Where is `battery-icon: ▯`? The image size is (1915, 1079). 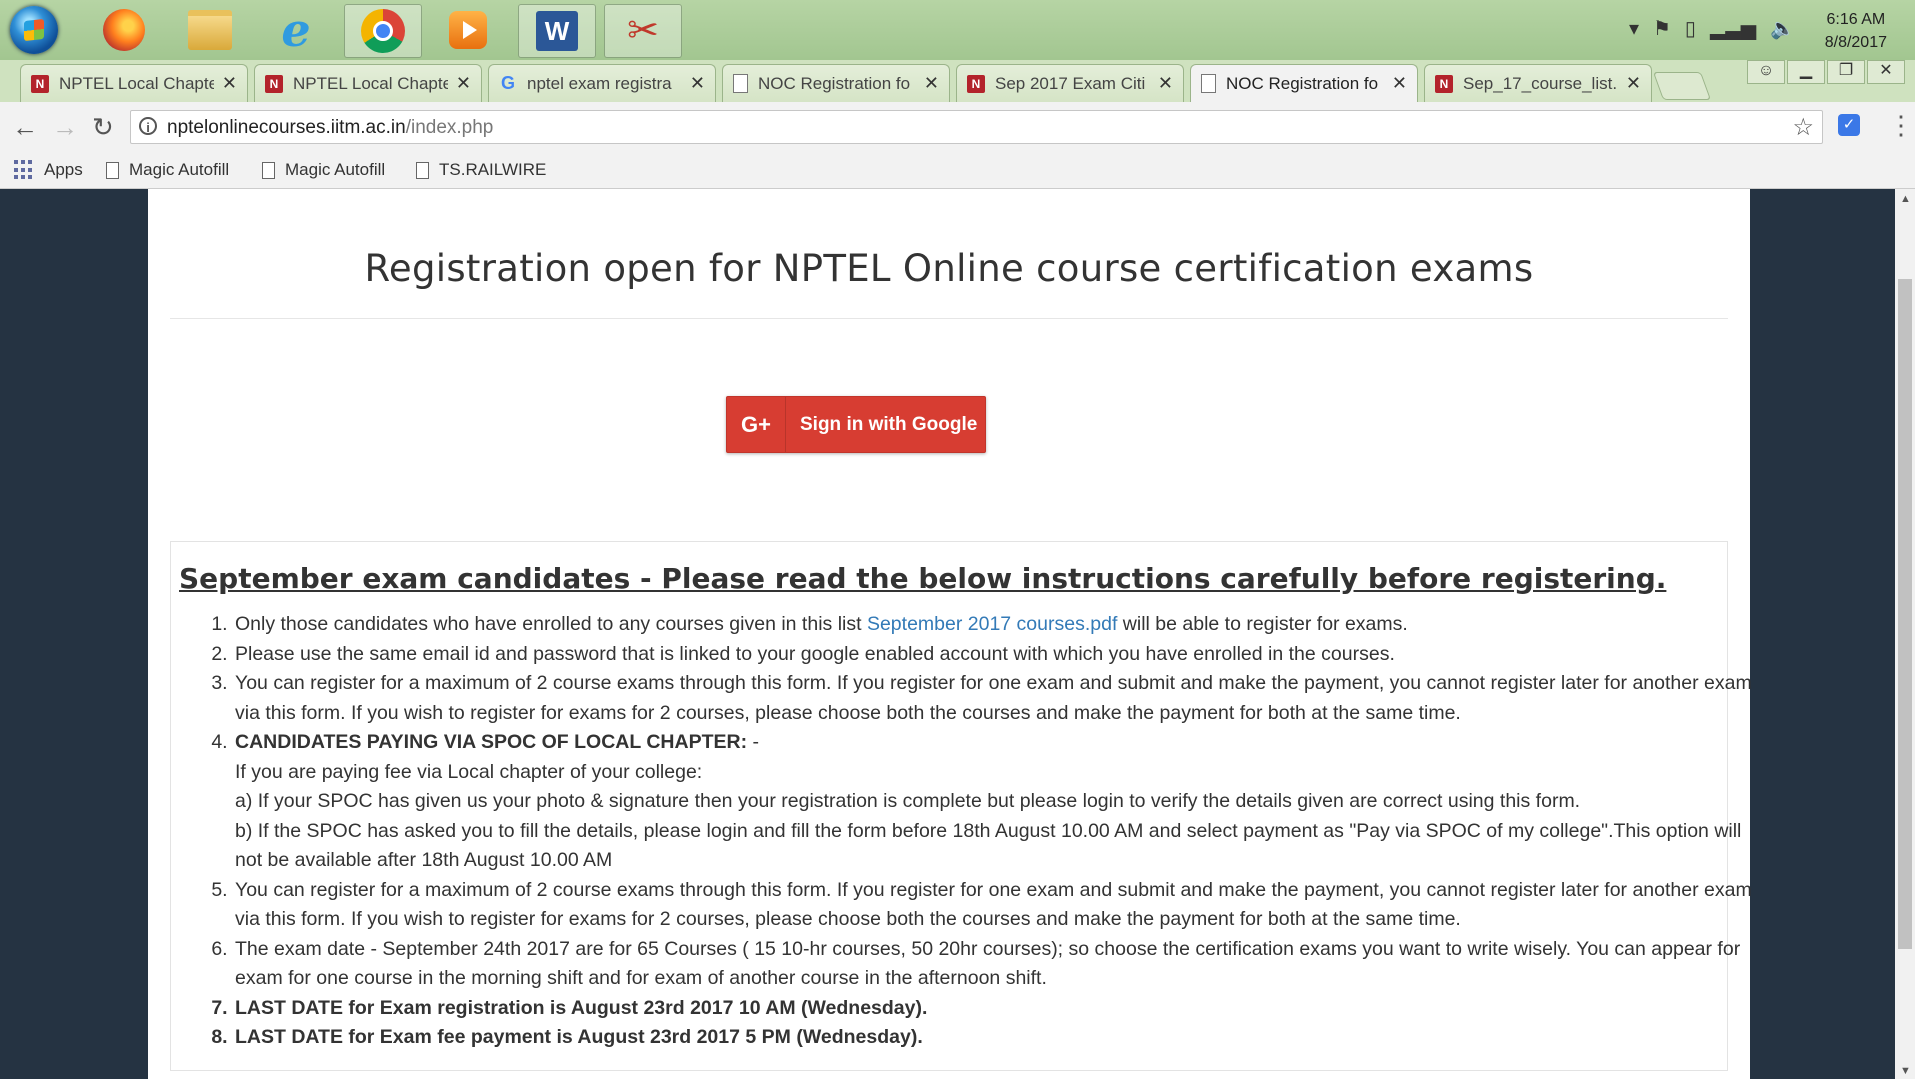
battery-icon: ▯ is located at coordinates (1690, 28).